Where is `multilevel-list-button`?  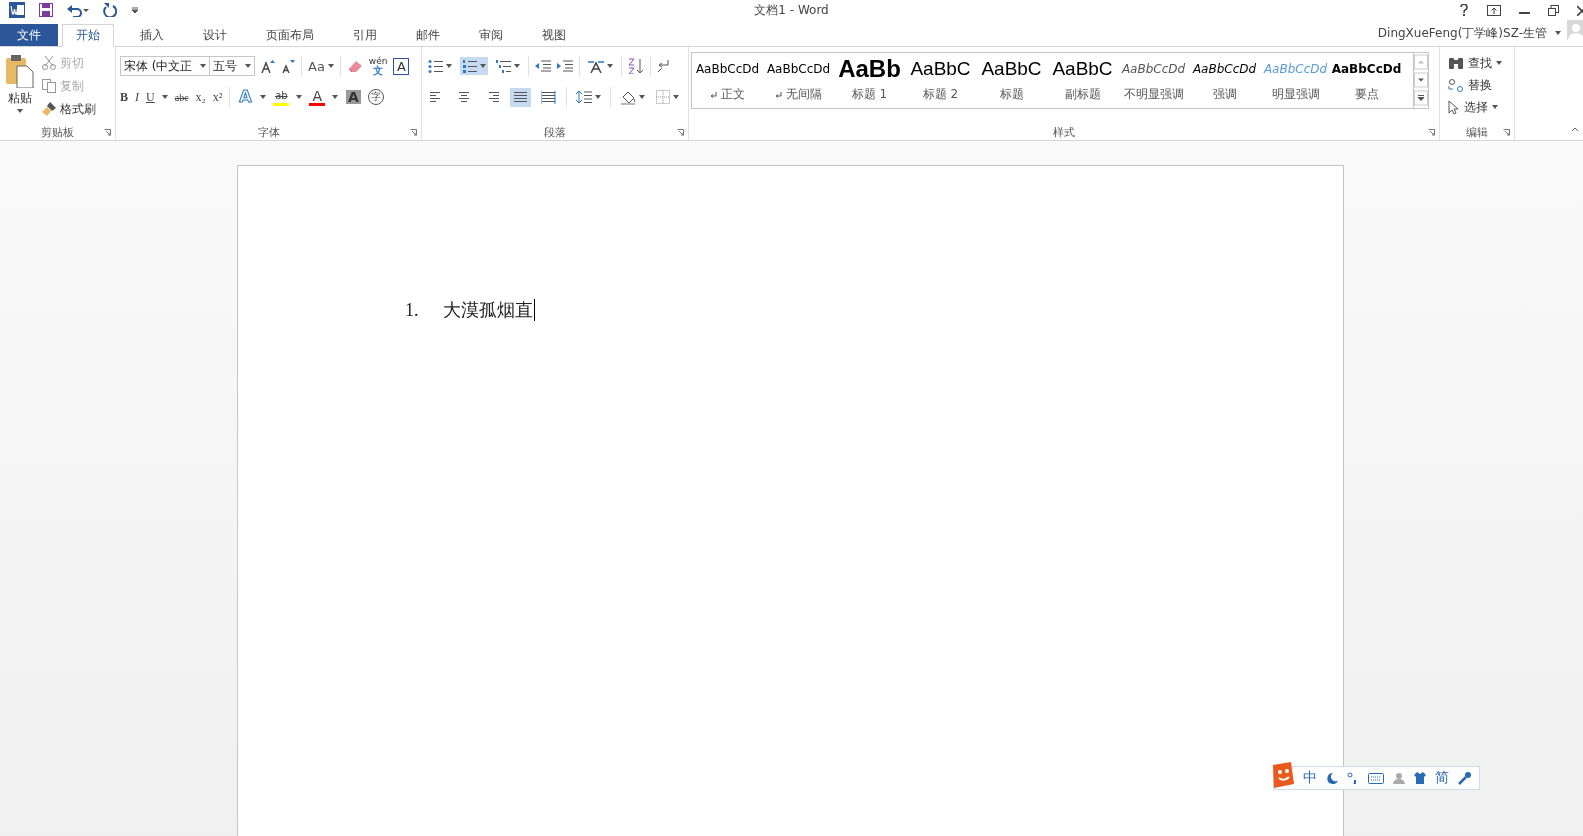 multilevel-list-button is located at coordinates (508, 66).